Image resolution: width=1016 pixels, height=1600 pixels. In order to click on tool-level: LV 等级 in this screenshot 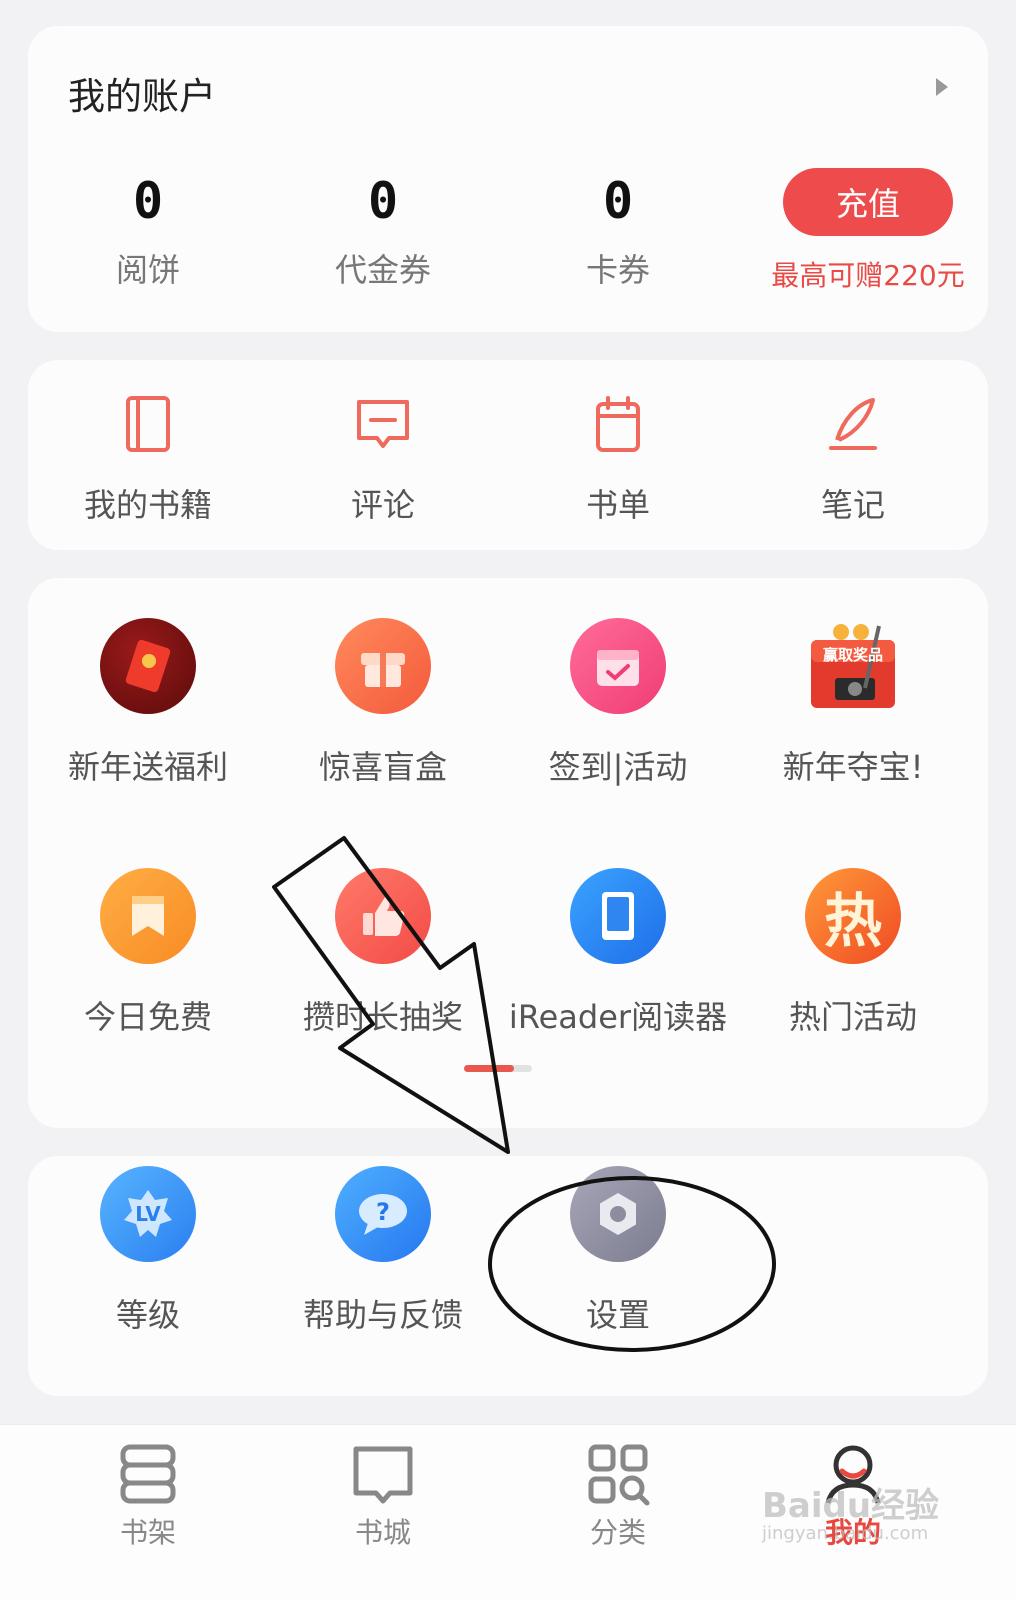, I will do `click(148, 1251)`.